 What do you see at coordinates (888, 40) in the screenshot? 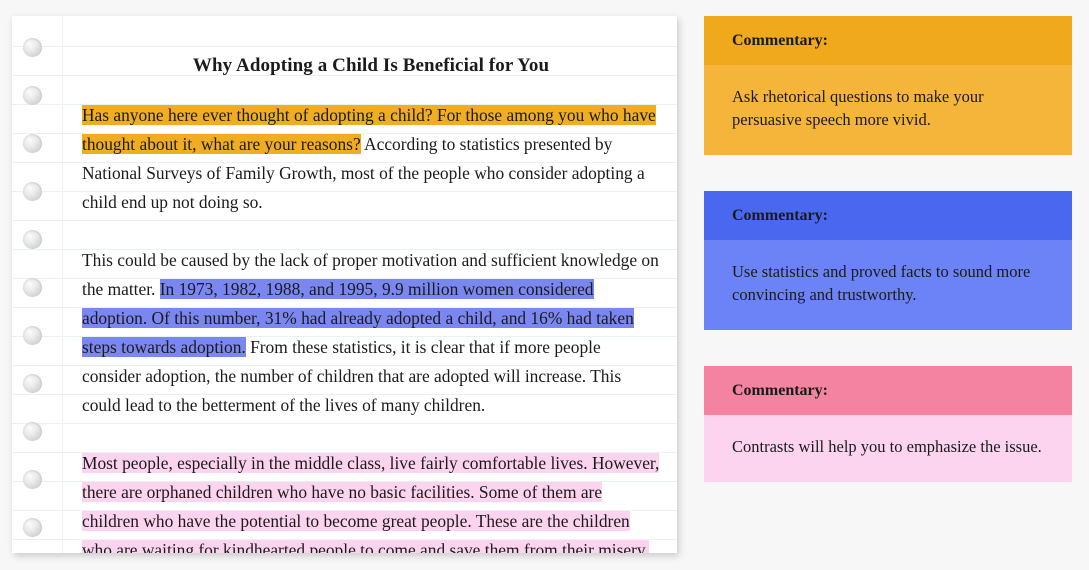
I see `commentary-card-orange-header: Commentary:` at bounding box center [888, 40].